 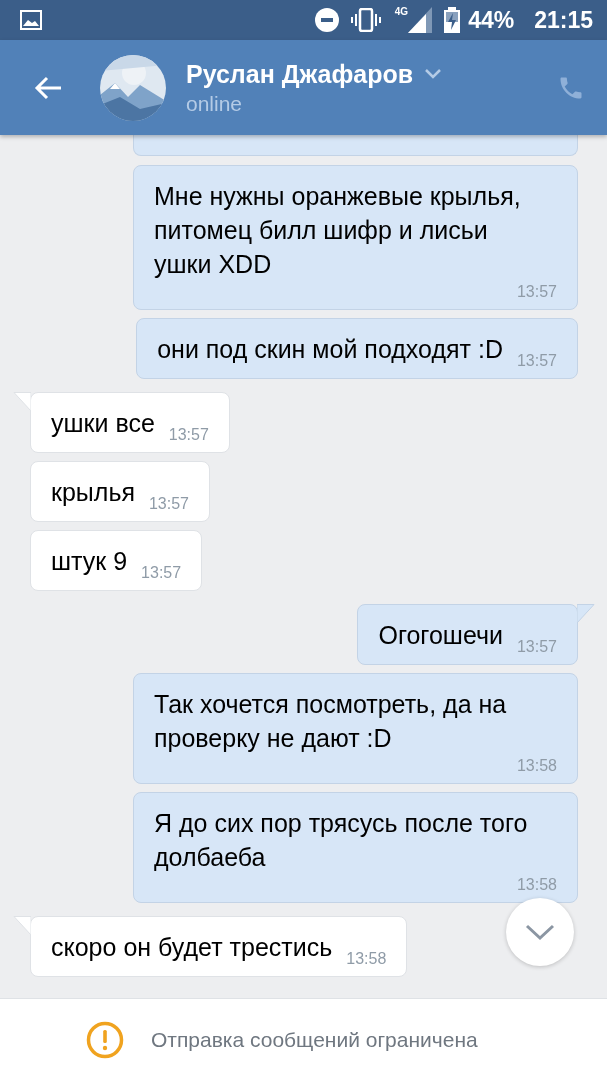 I want to click on message-text: Огогошечи, so click(x=440, y=635).